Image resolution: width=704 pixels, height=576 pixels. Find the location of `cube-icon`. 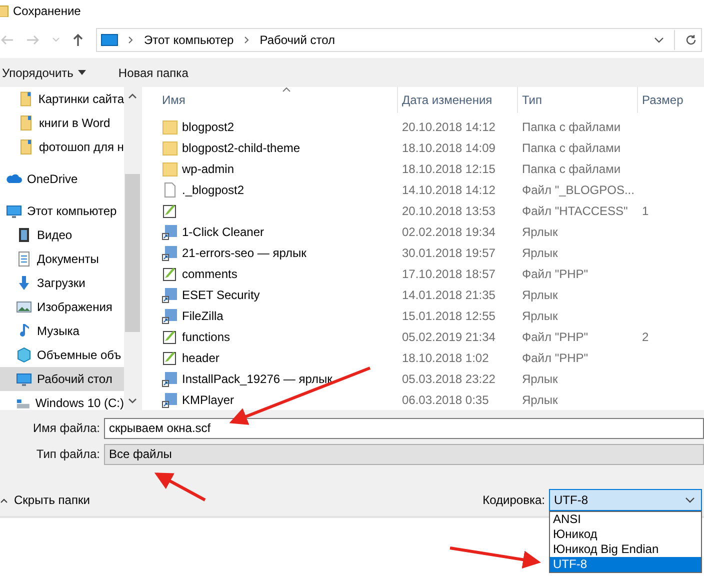

cube-icon is located at coordinates (24, 355).